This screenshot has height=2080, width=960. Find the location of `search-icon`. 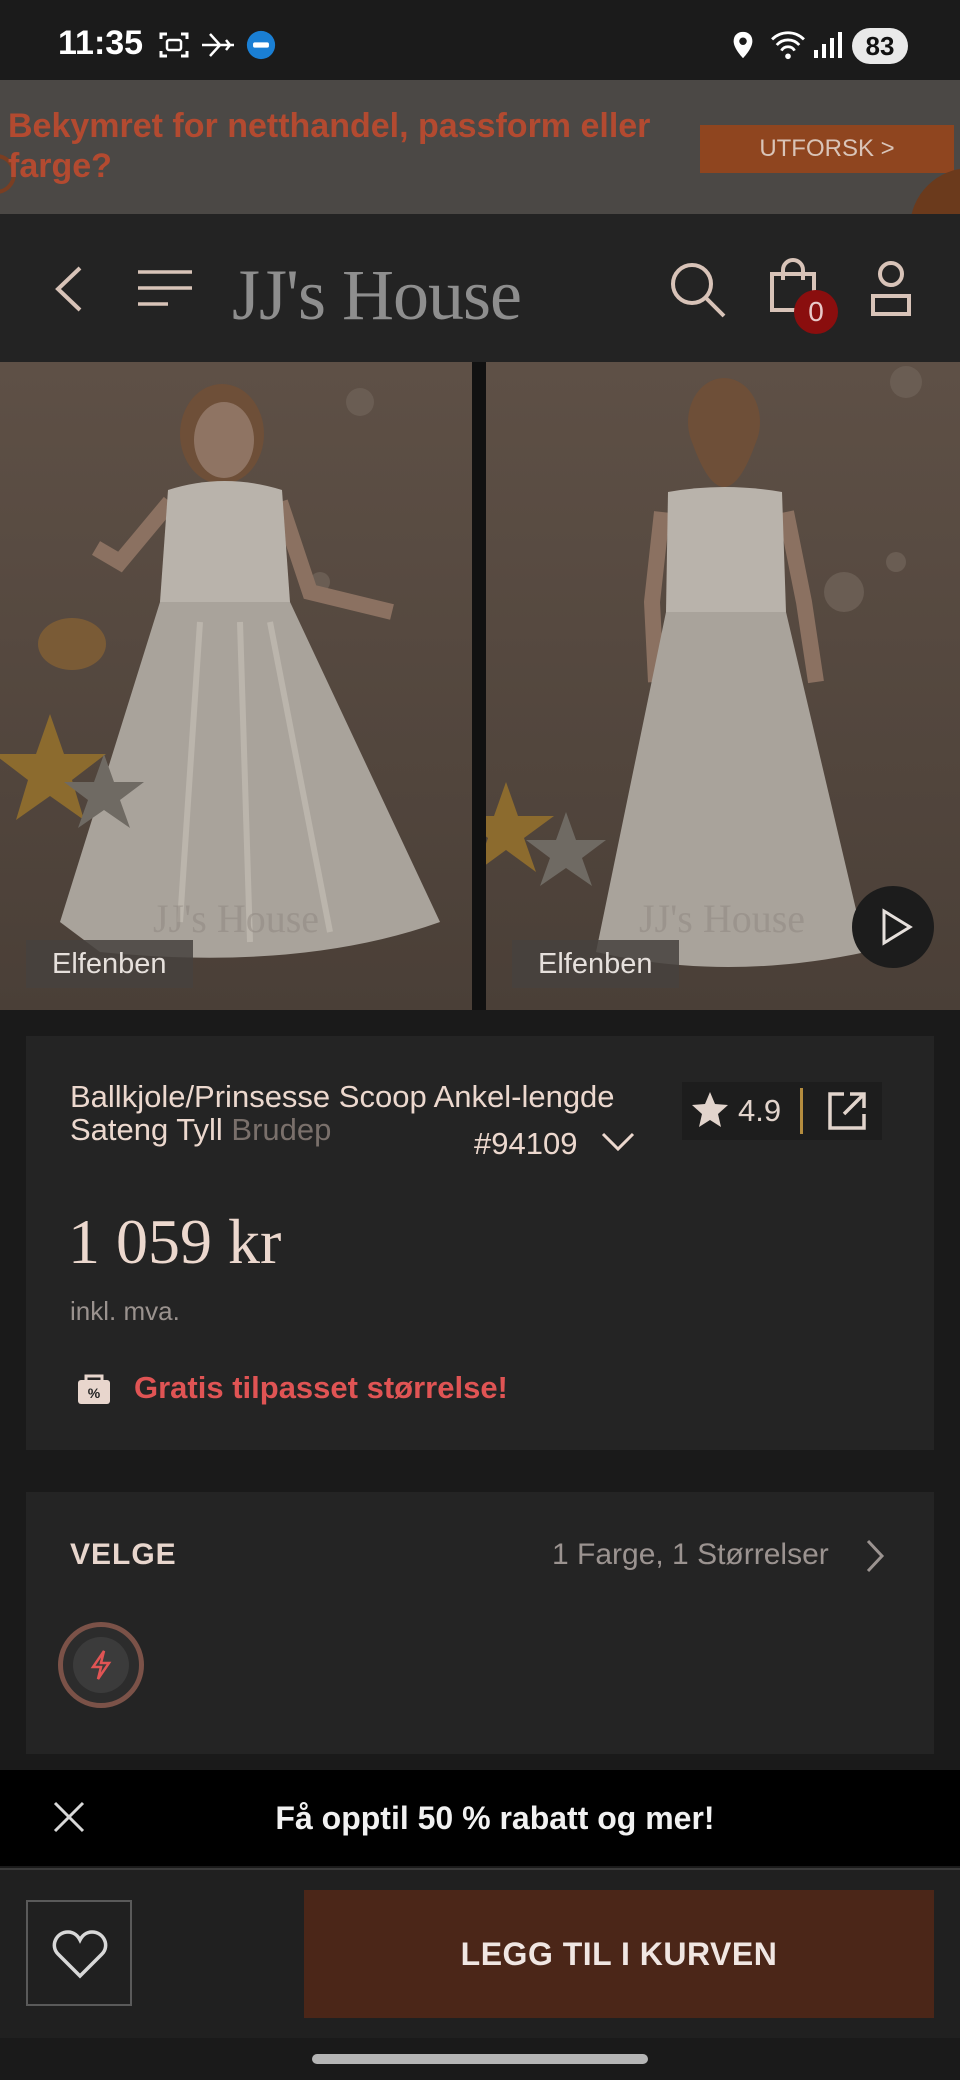

search-icon is located at coordinates (698, 290).